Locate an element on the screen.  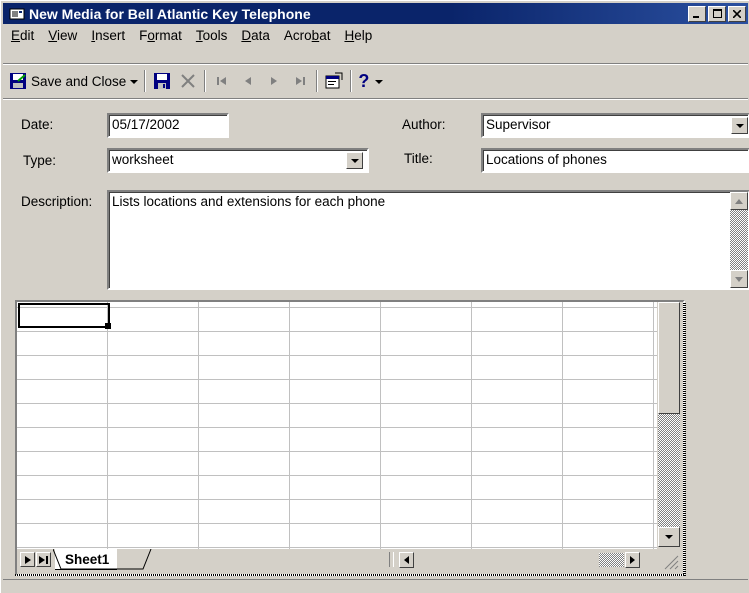
menu-insert: Insert is located at coordinates (107, 35).